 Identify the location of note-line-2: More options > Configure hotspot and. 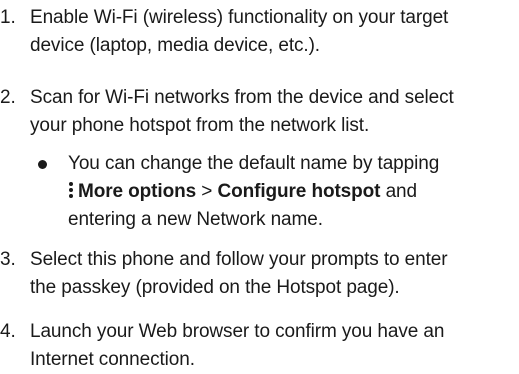
(292, 192).